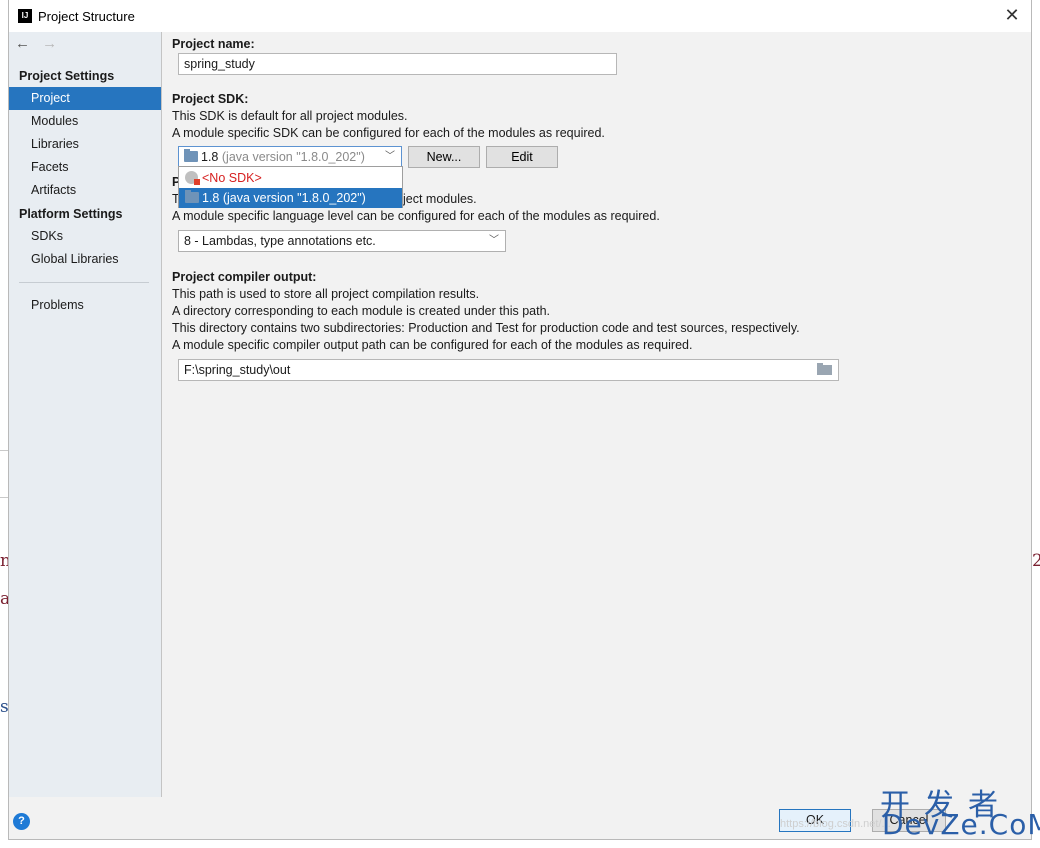 The image size is (1040, 848). Describe the element at coordinates (25, 16) in the screenshot. I see `intellij-logo-icon: IJ` at that location.